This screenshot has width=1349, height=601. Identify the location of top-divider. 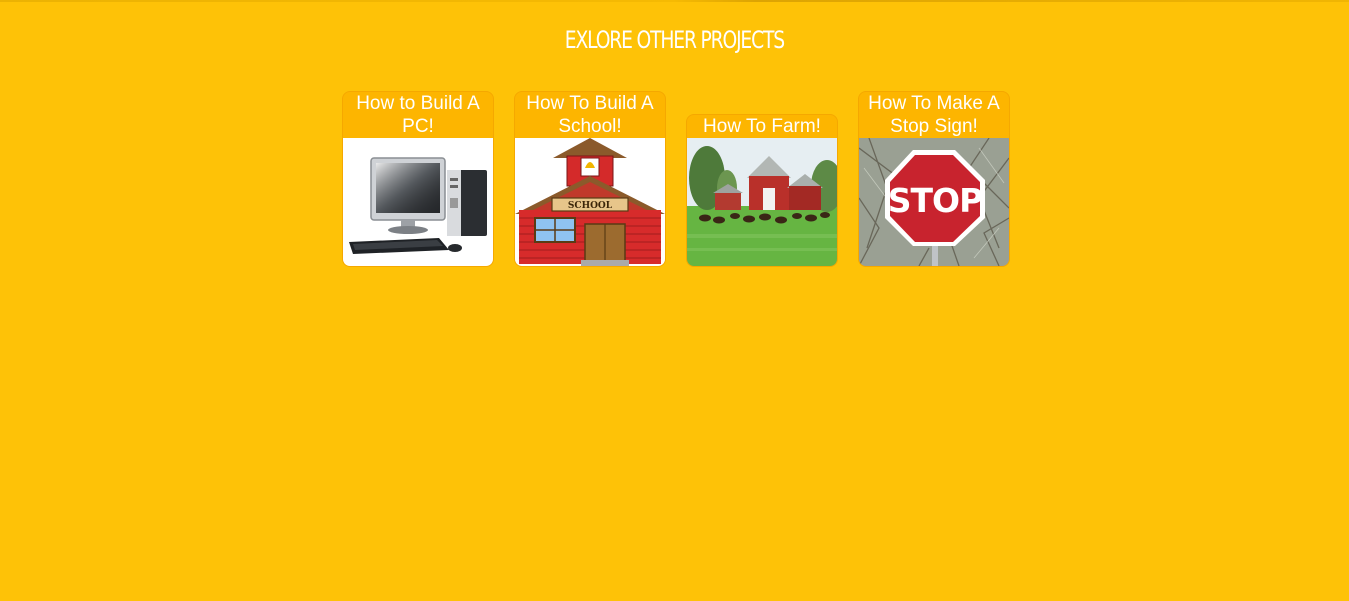
(674, 1).